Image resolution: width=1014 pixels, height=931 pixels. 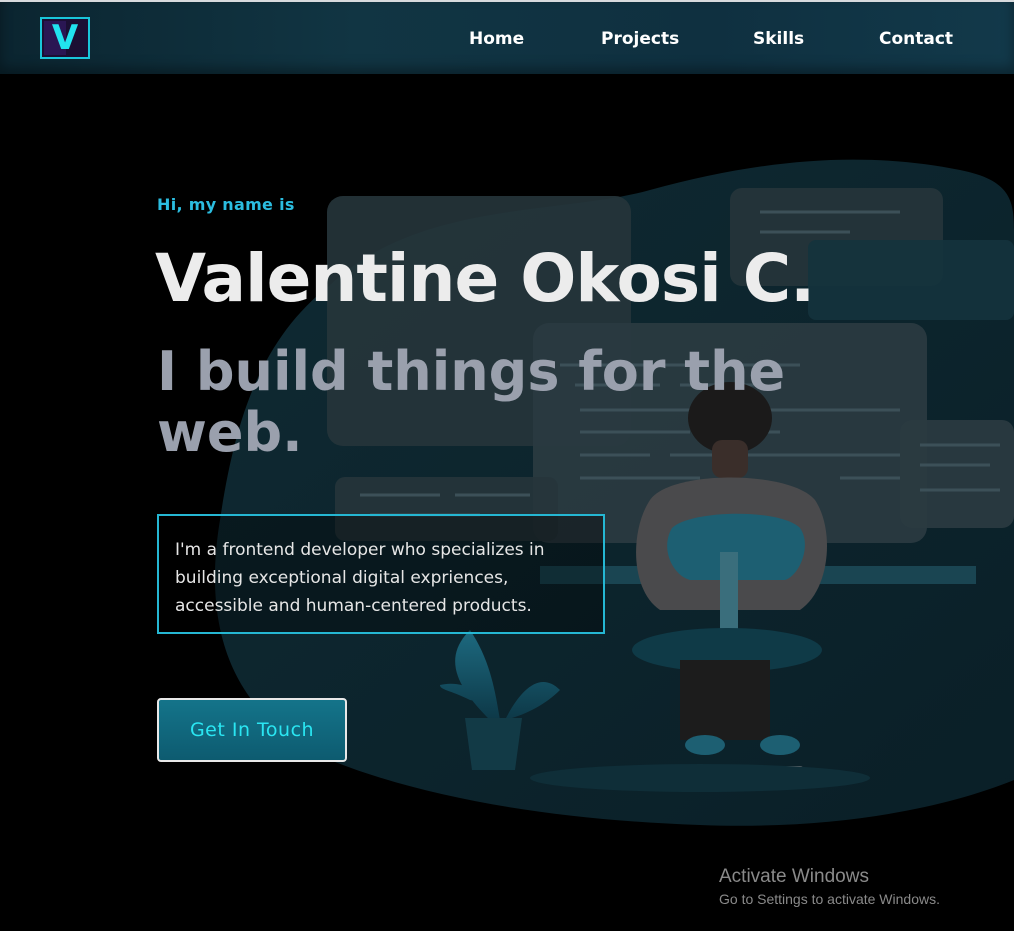 What do you see at coordinates (911, 280) in the screenshot?
I see `screen-back-right` at bounding box center [911, 280].